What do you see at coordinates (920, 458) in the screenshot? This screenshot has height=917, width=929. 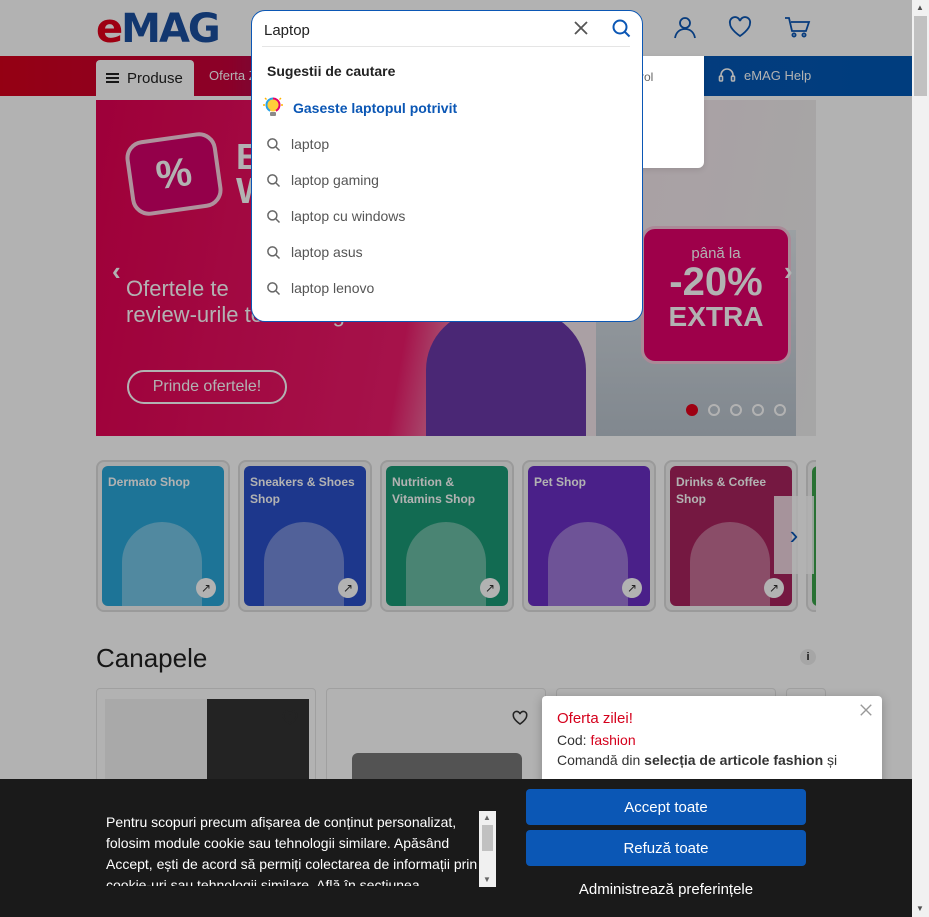 I see `page-scrollbar: ▲ ▼` at bounding box center [920, 458].